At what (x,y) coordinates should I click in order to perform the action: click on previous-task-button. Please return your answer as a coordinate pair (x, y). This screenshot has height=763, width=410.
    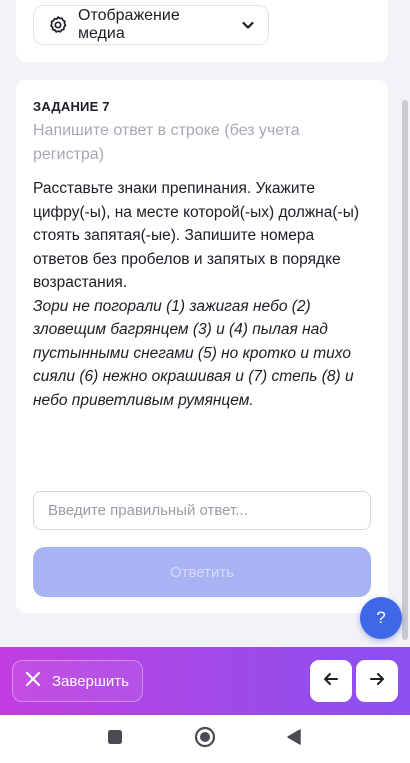
    Looking at the image, I should click on (331, 681).